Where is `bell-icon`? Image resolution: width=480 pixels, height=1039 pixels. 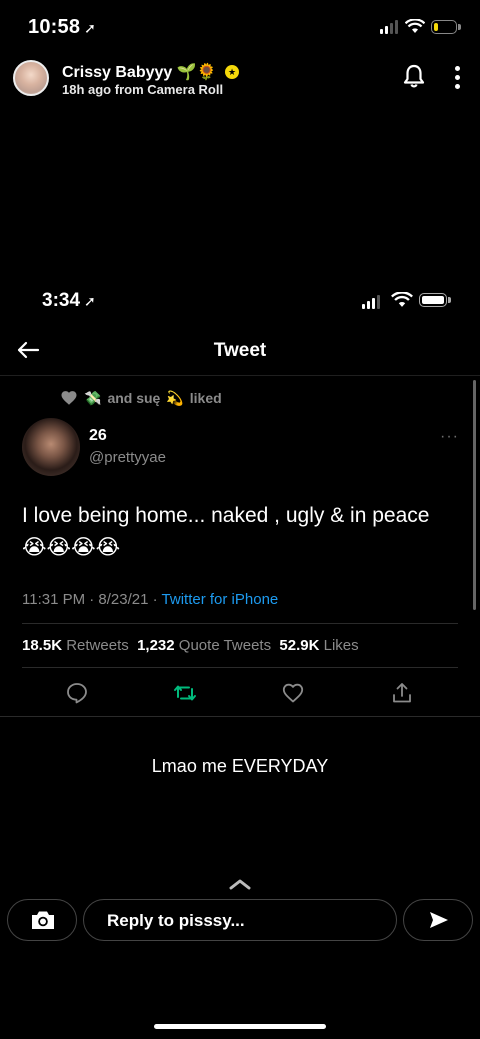
bell-icon is located at coordinates (414, 76).